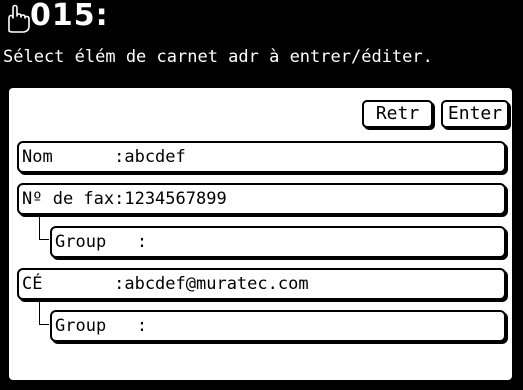  Describe the element at coordinates (261, 284) in the screenshot. I see `email-field: CÉ :abcdef@muratec.com` at that location.